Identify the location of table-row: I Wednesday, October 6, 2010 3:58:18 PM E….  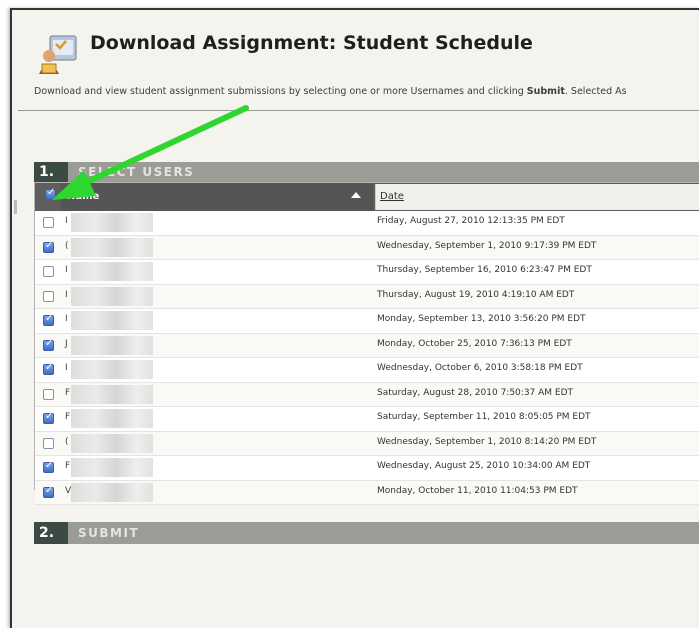
(367, 370).